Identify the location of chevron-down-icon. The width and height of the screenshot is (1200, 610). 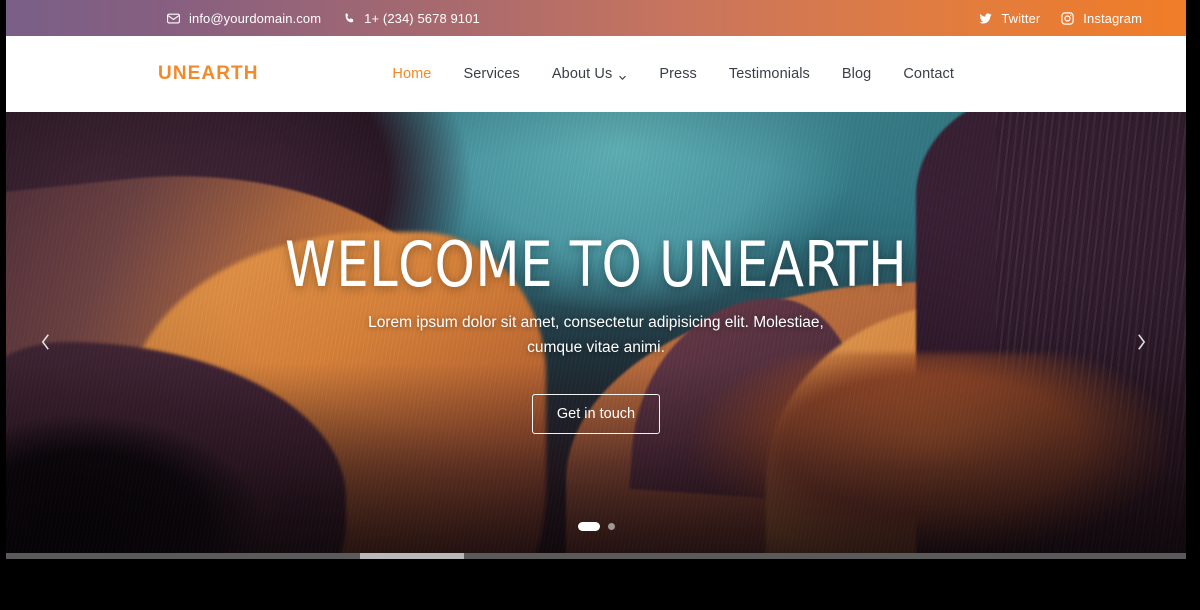
(622, 75).